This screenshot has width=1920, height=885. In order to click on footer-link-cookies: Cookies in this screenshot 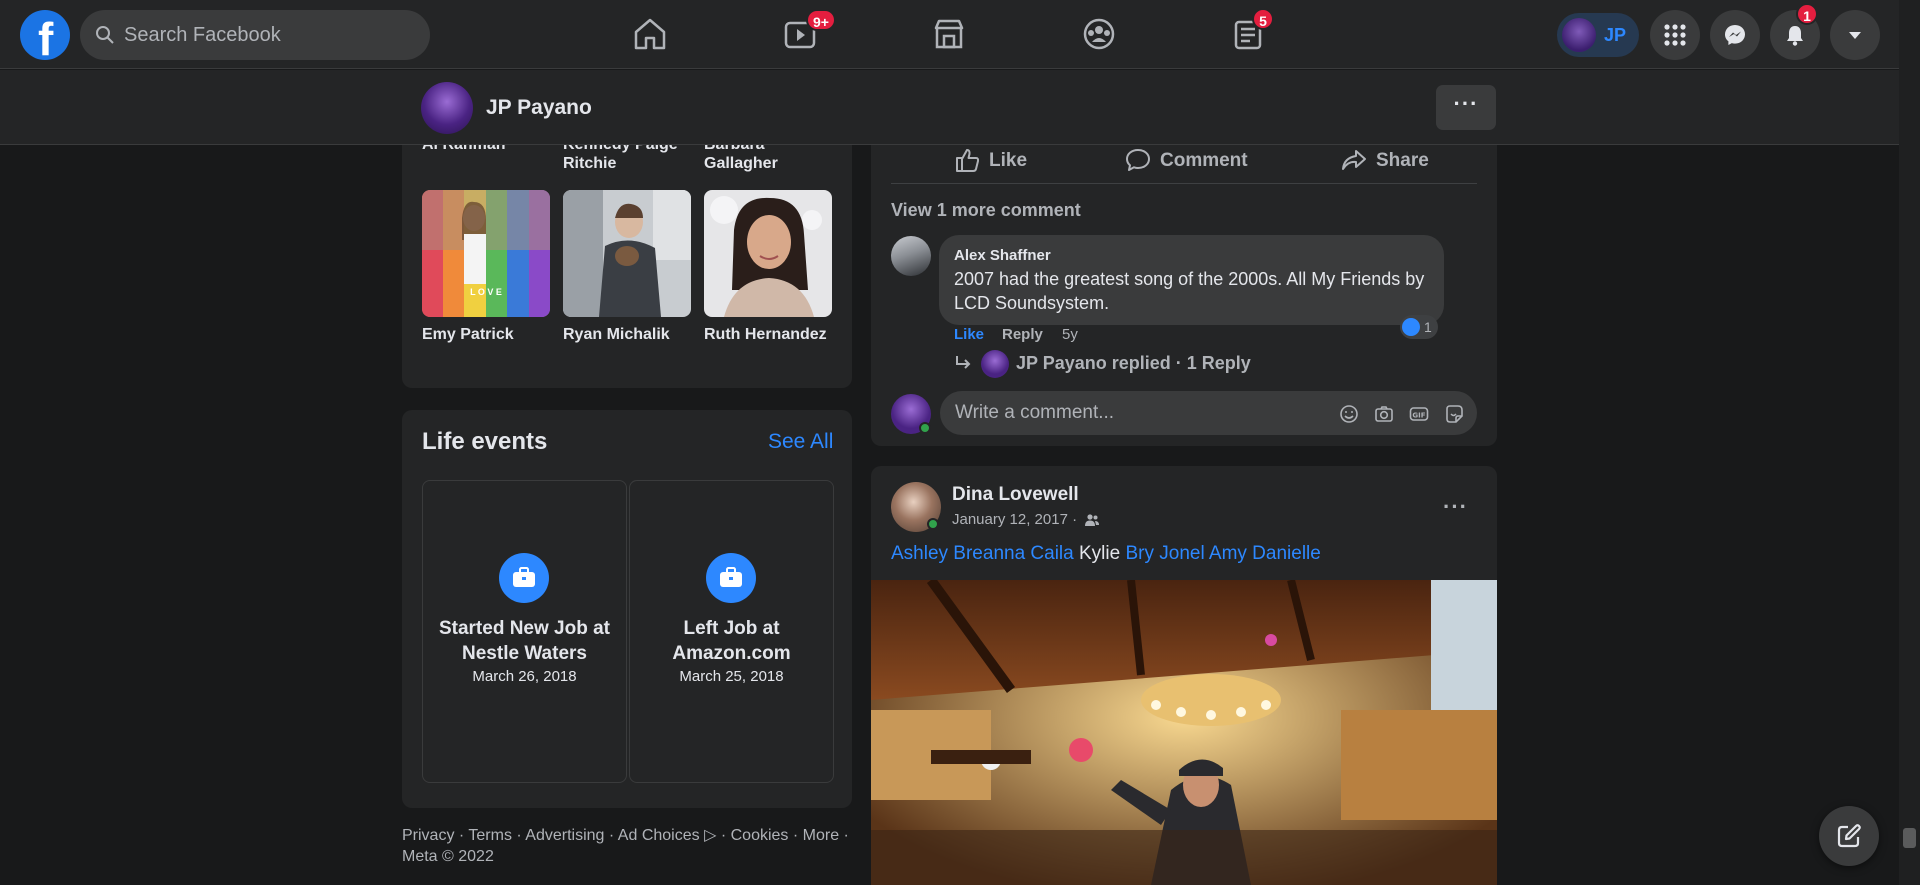, I will do `click(760, 835)`.